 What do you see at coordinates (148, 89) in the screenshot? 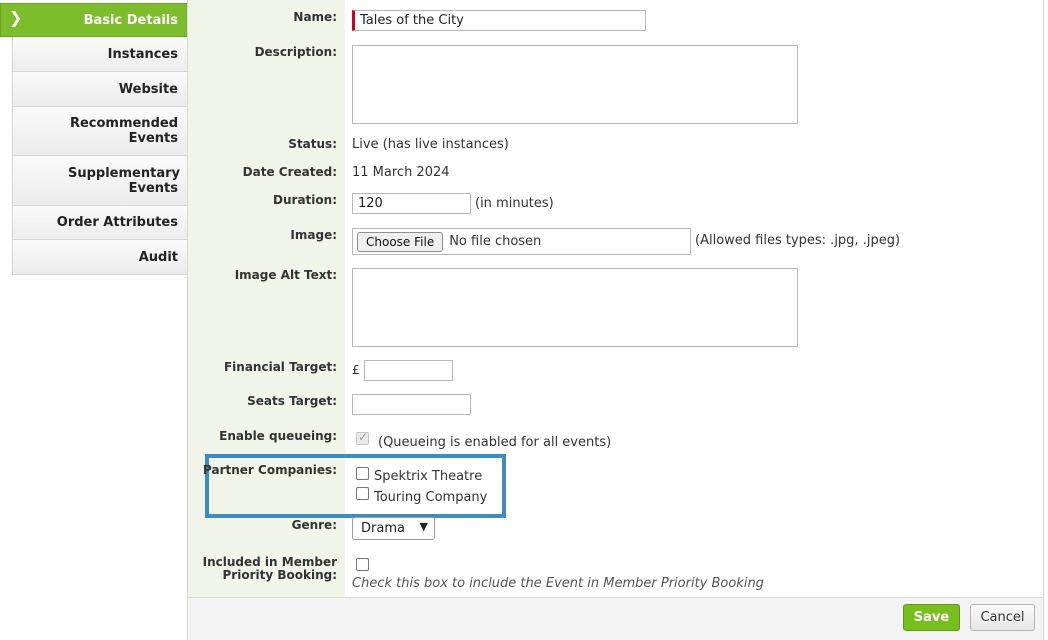
I see `sidebar-item-label: Website` at bounding box center [148, 89].